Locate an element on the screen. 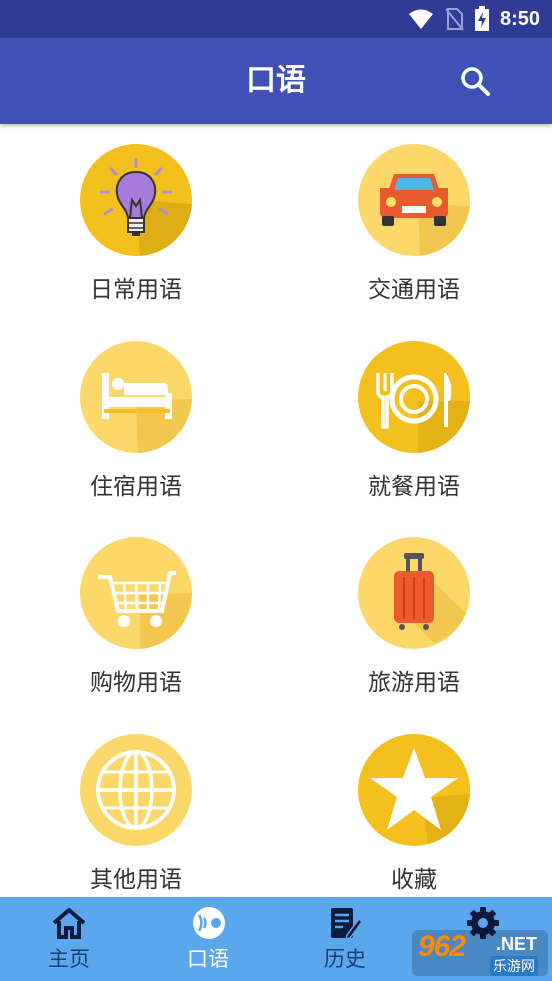 Image resolution: width=552 pixels, height=981 pixels. app-bar: 口语 is located at coordinates (276, 81).